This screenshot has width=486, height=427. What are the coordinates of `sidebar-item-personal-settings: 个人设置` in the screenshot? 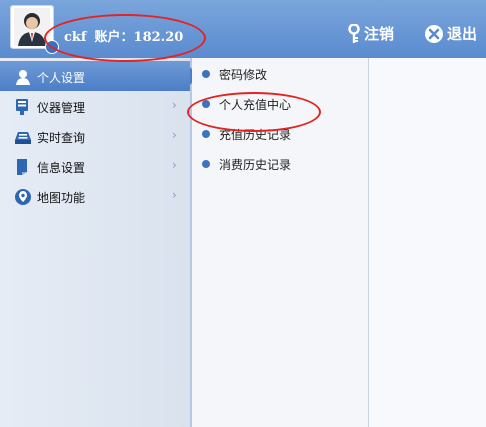 It's located at (99, 76).